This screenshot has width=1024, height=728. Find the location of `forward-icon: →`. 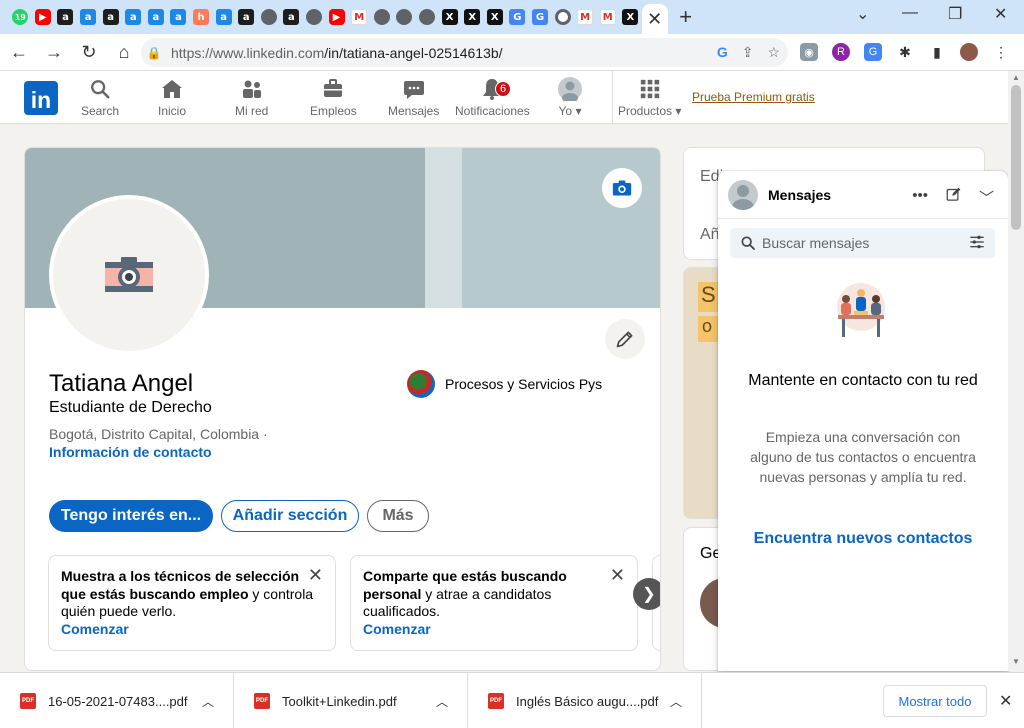

forward-icon: → is located at coordinates (54, 52).